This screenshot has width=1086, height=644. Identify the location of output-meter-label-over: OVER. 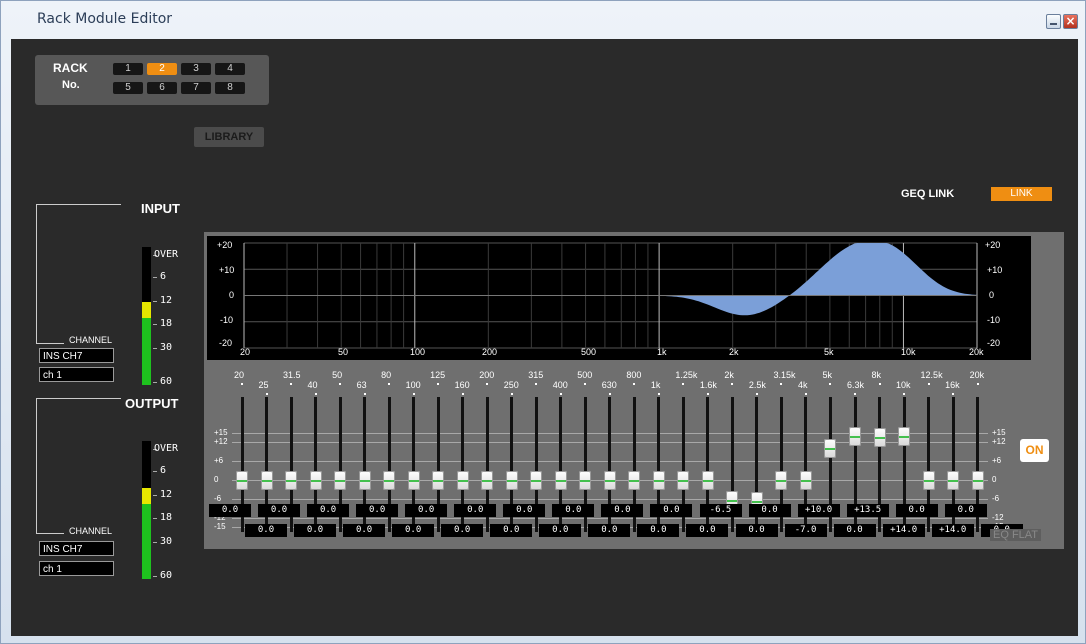
(166, 448).